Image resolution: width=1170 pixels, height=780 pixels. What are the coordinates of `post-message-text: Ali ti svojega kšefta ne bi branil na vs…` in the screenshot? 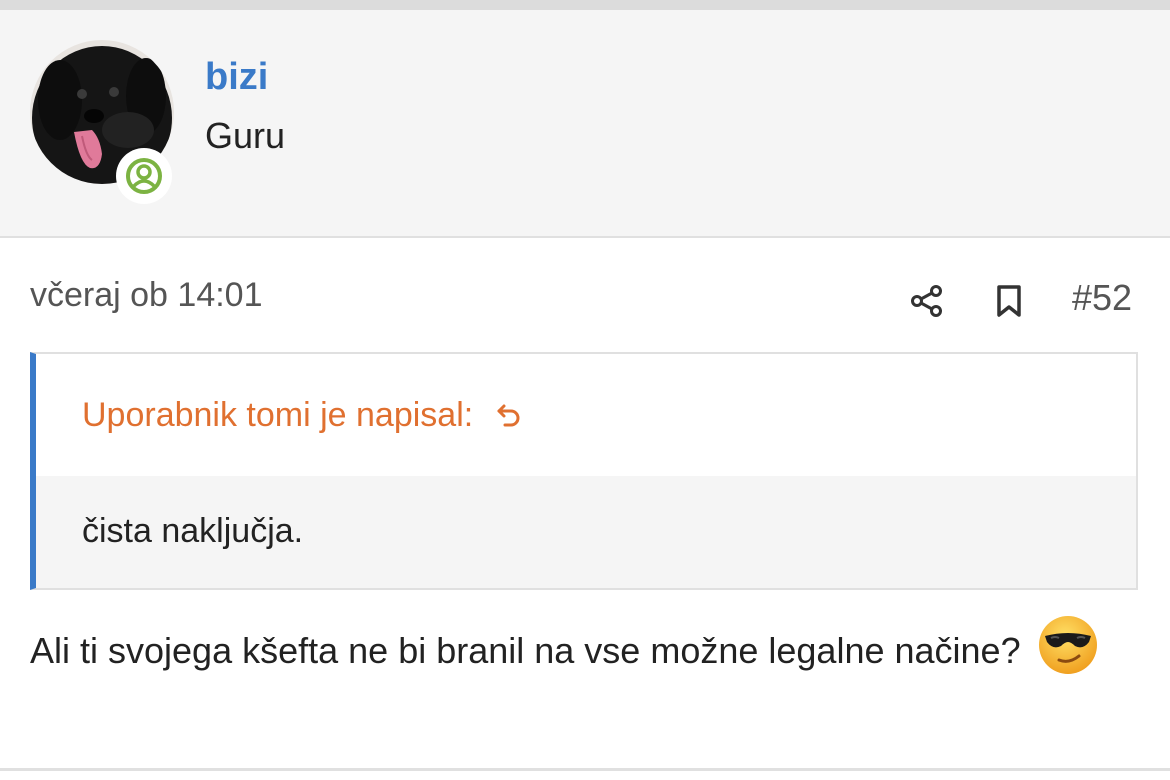 It's located at (525, 651).